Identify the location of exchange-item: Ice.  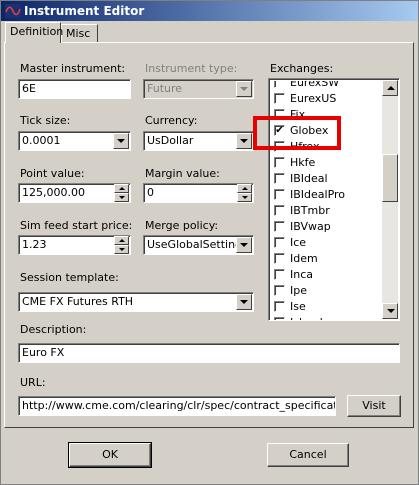
(327, 243).